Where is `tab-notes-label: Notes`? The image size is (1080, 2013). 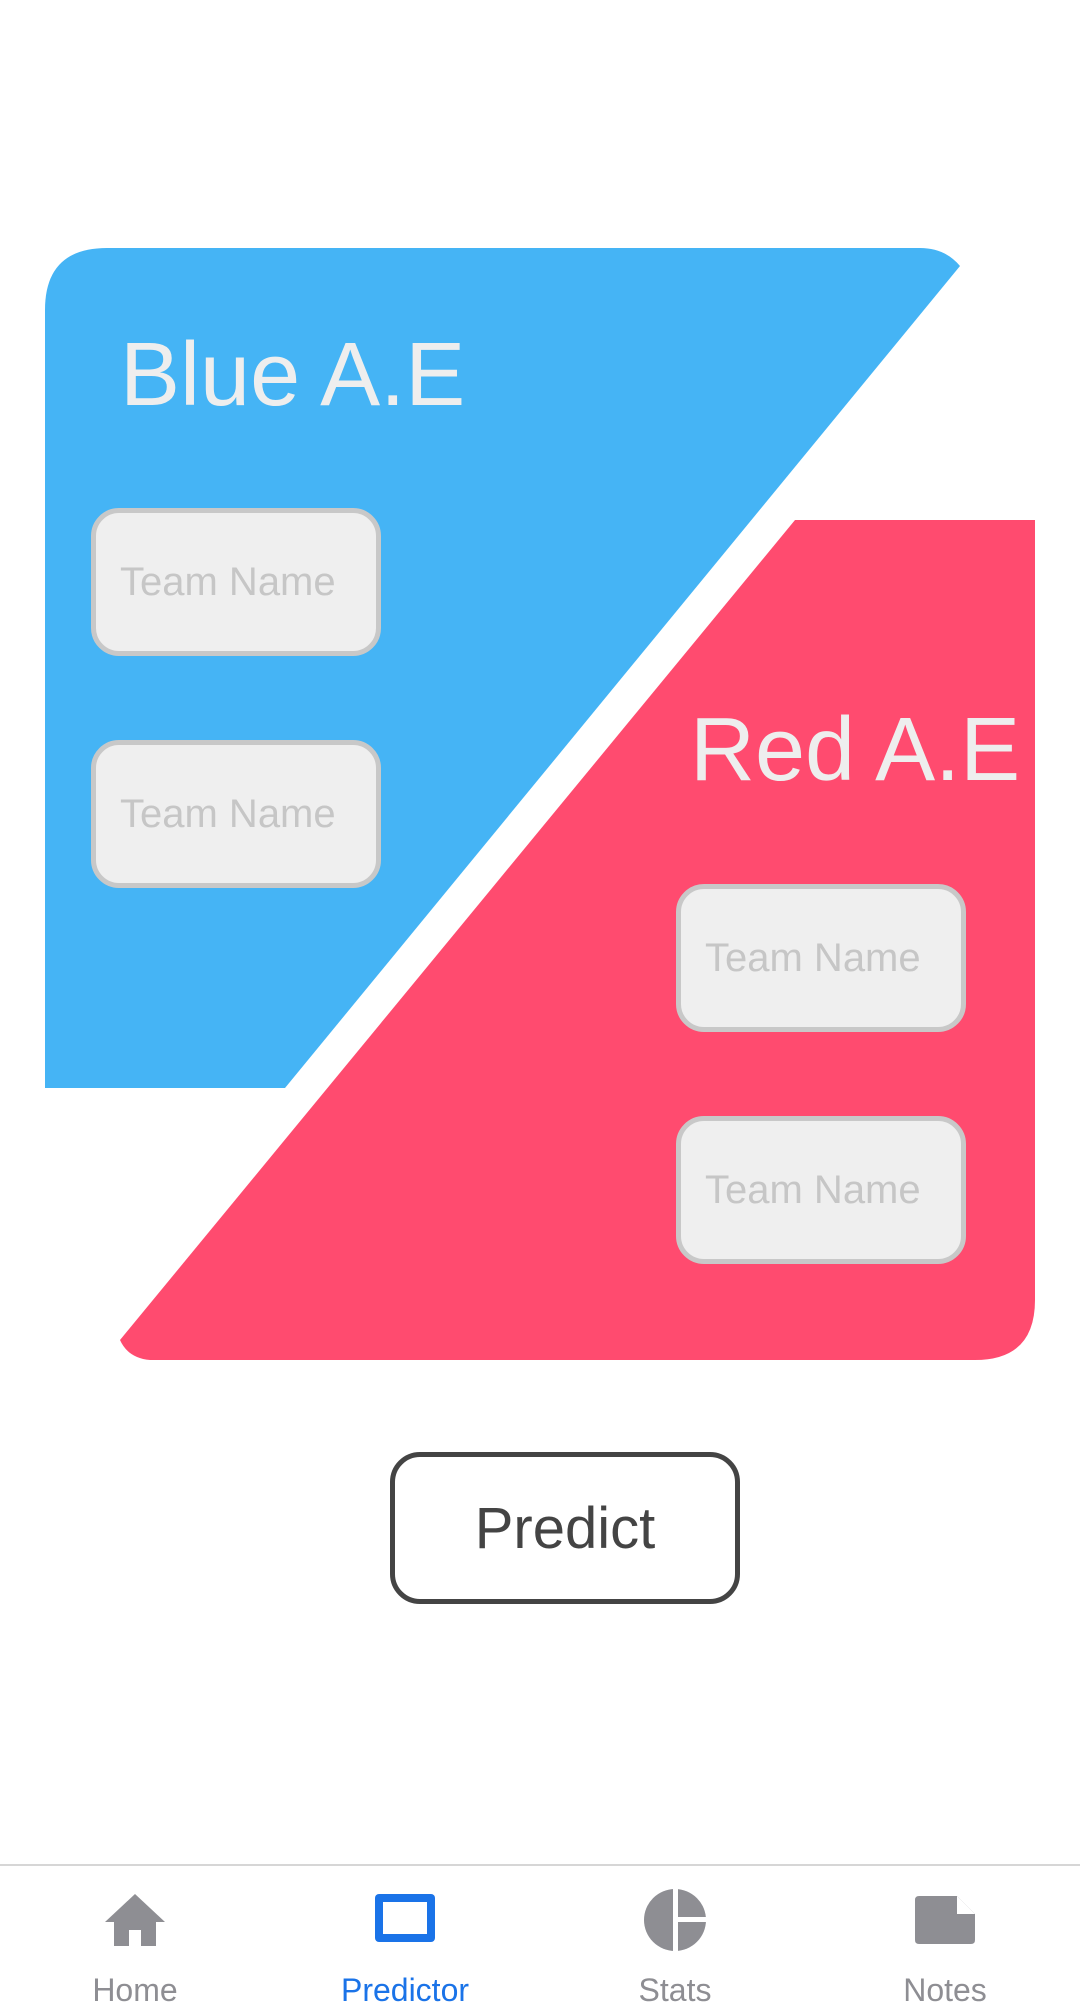 tab-notes-label: Notes is located at coordinates (945, 1990).